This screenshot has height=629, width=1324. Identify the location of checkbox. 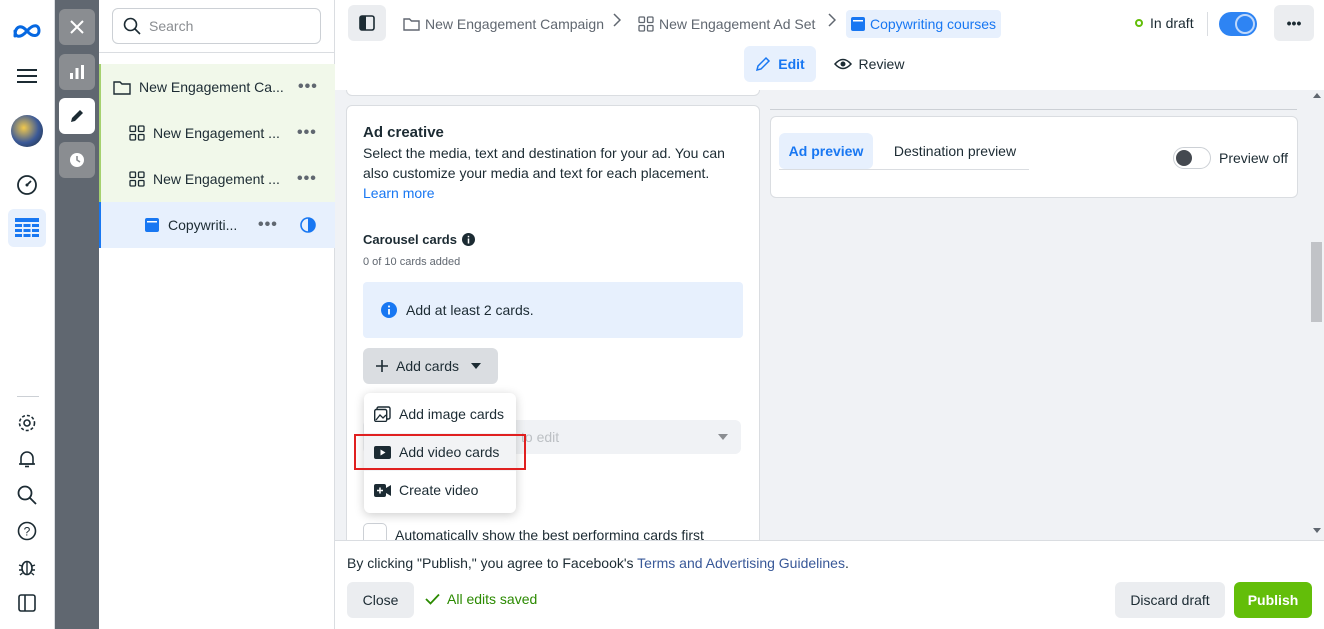
(375, 531).